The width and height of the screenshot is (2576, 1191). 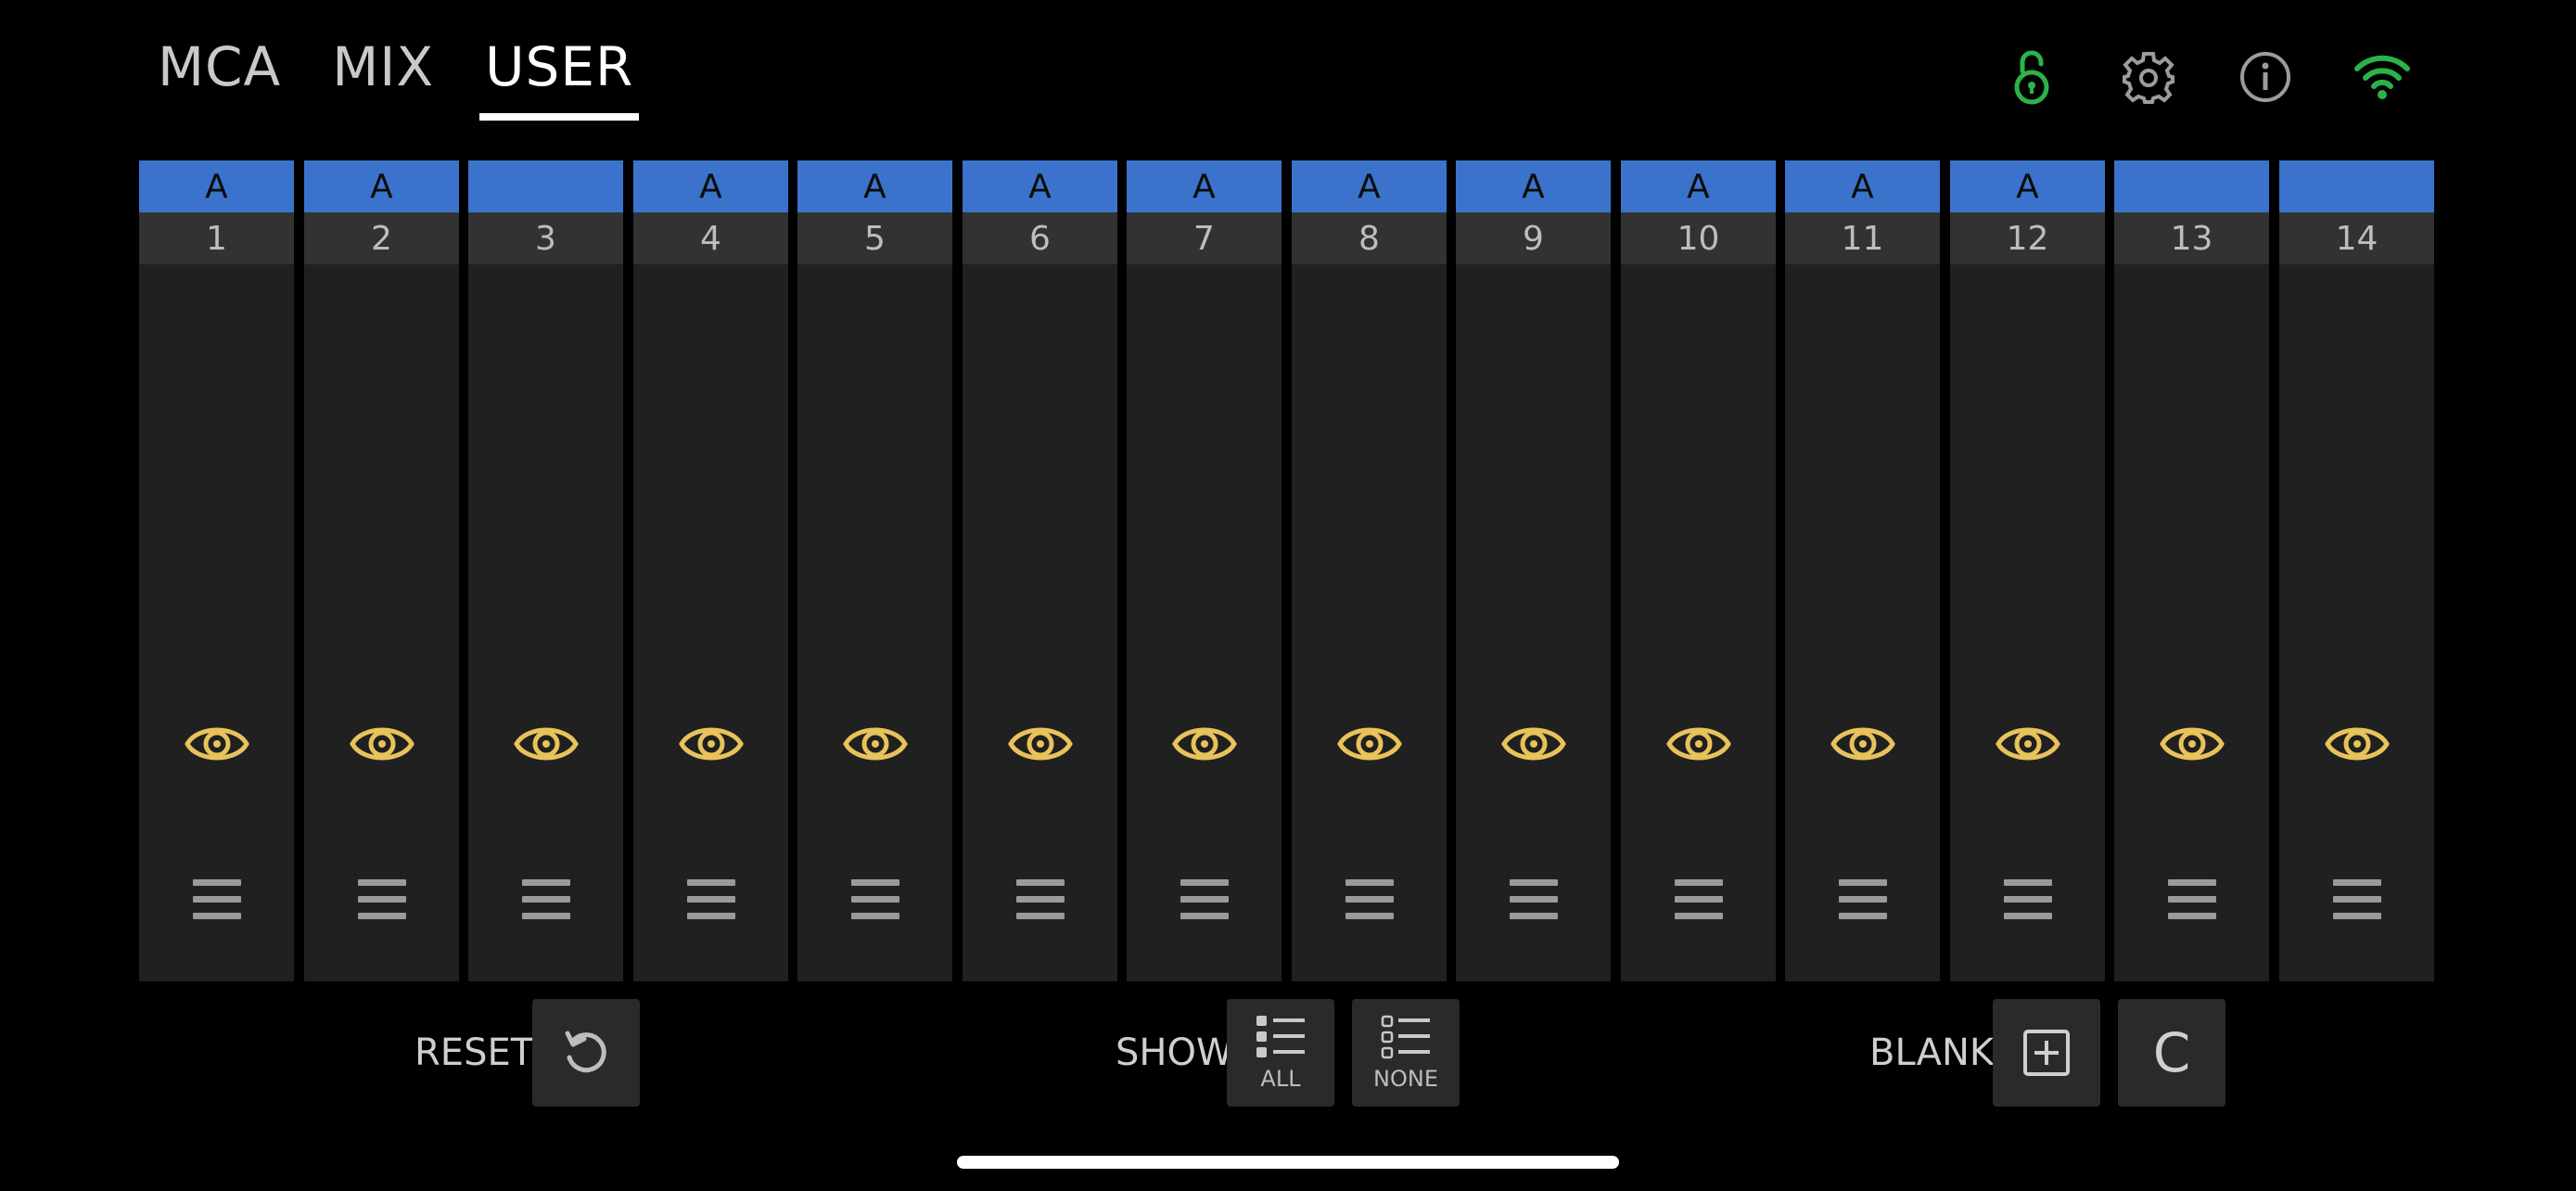 I want to click on tab-user: USER, so click(x=559, y=60).